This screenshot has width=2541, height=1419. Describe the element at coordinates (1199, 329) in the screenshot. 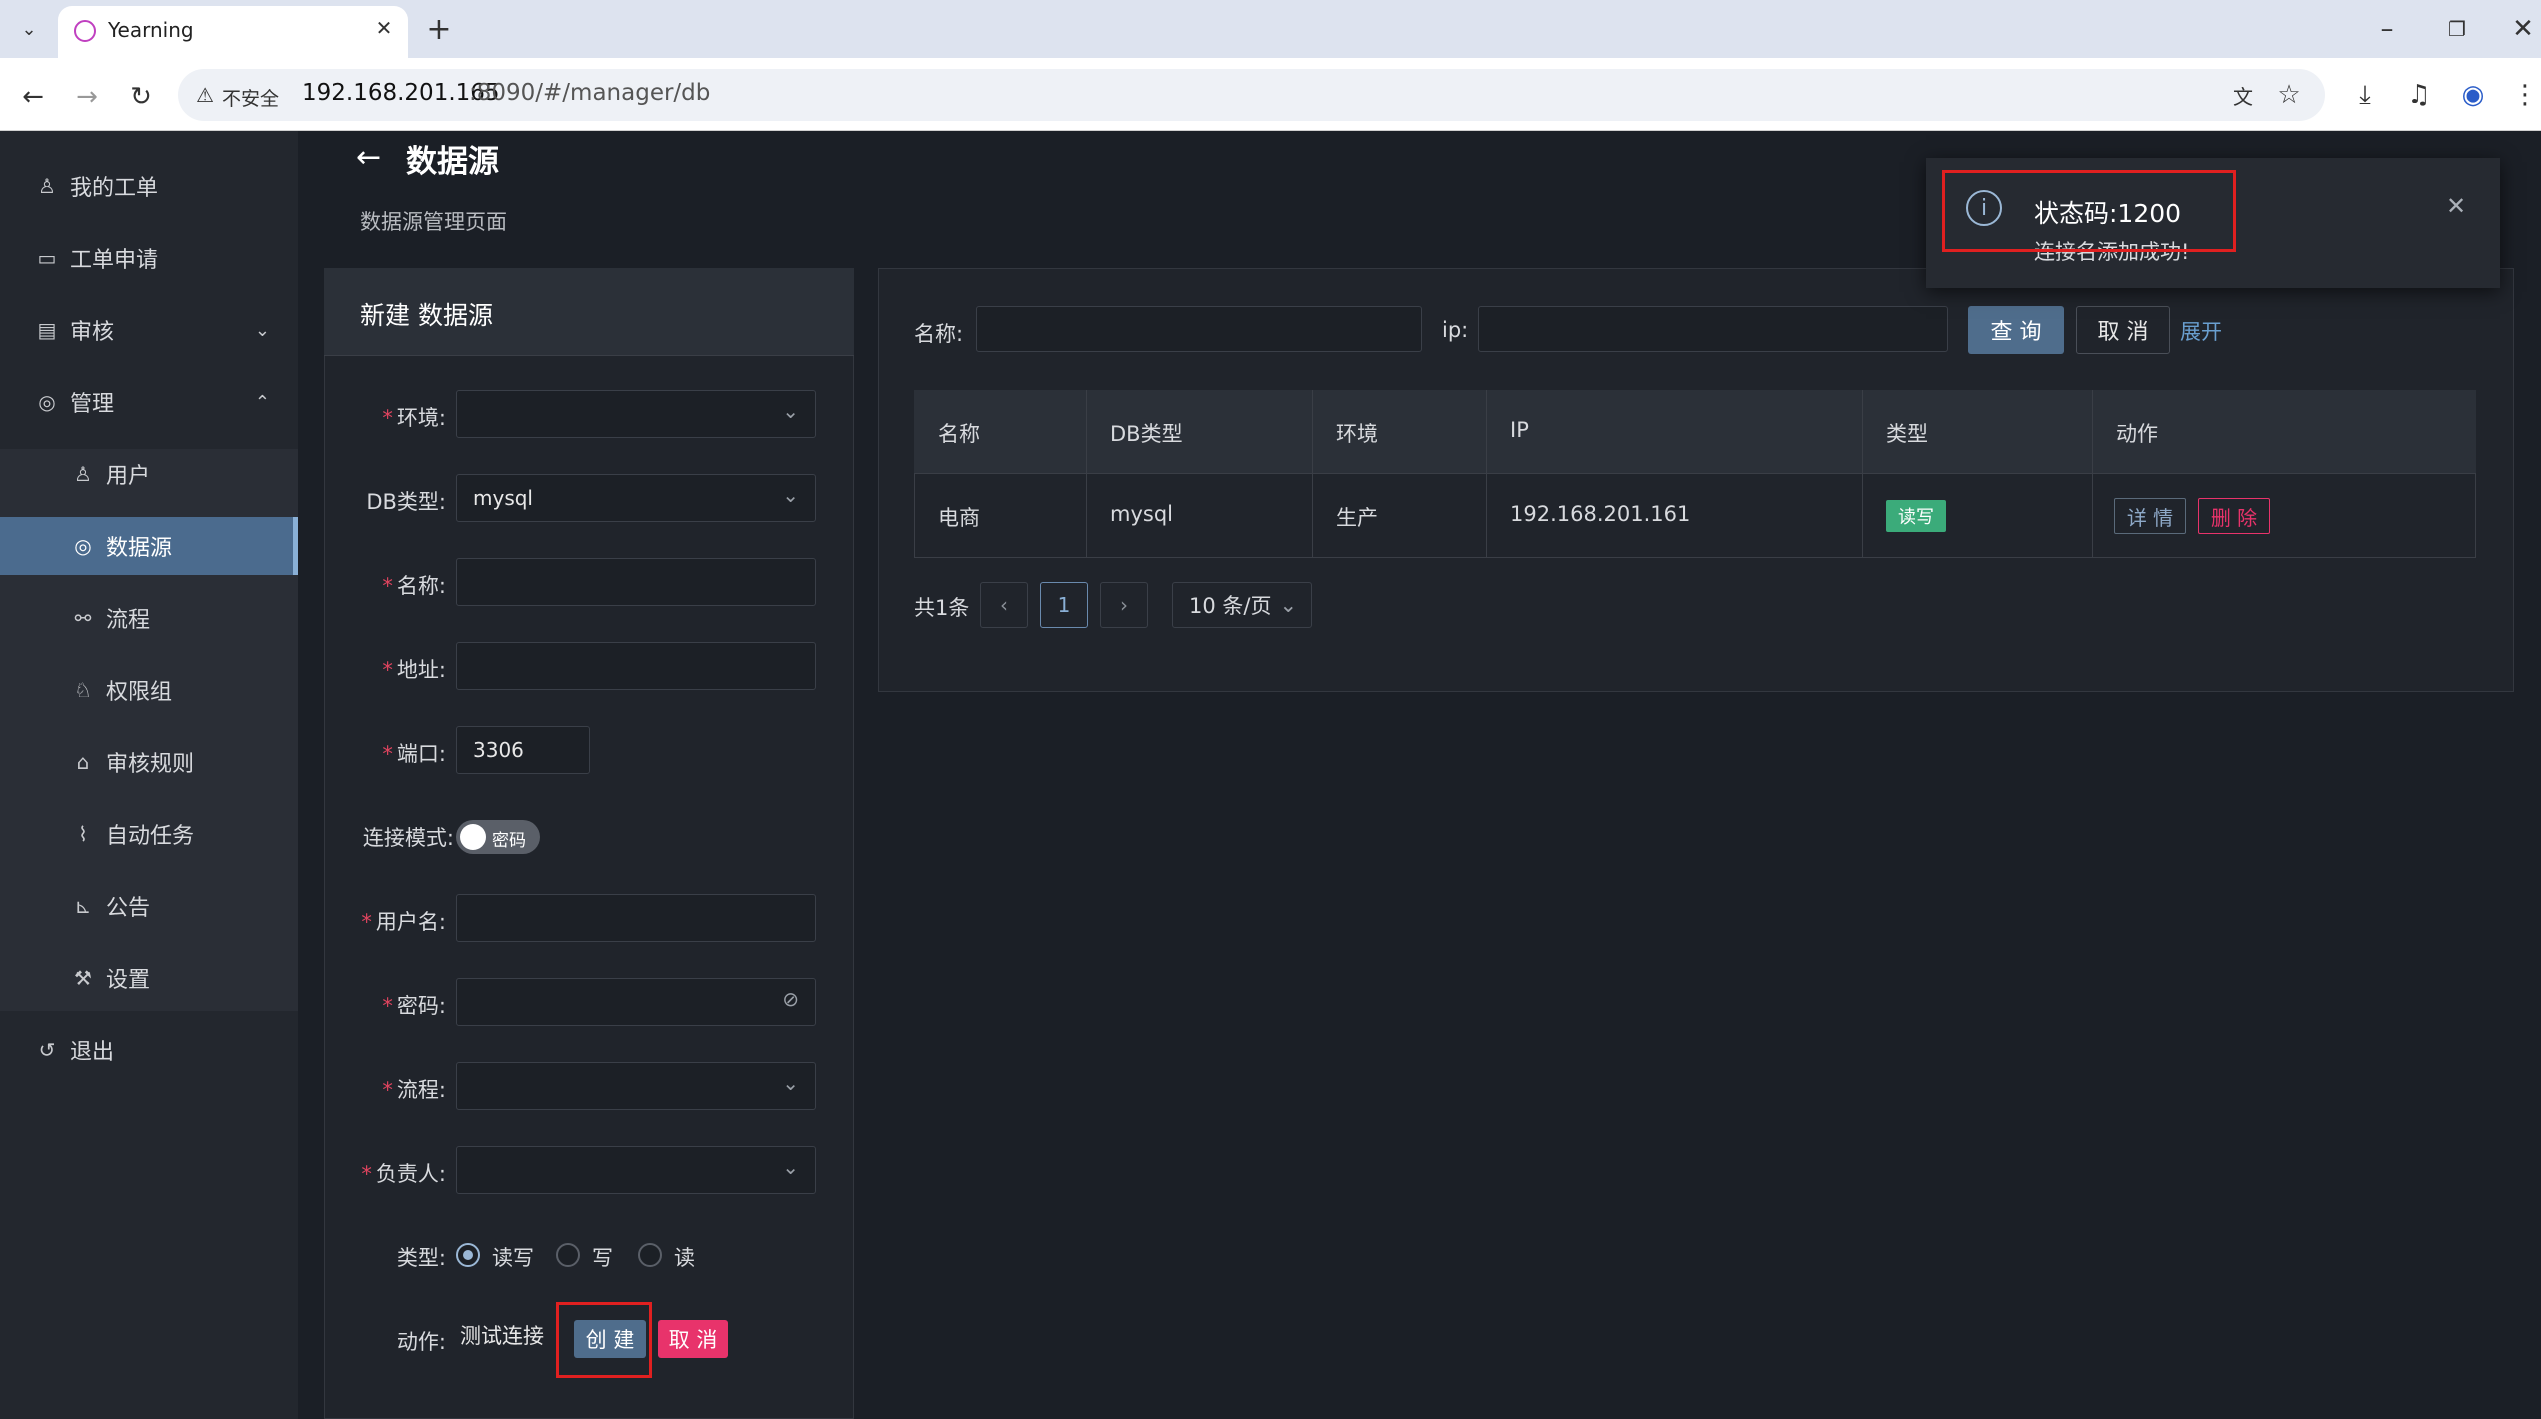

I see `search-name-input` at that location.